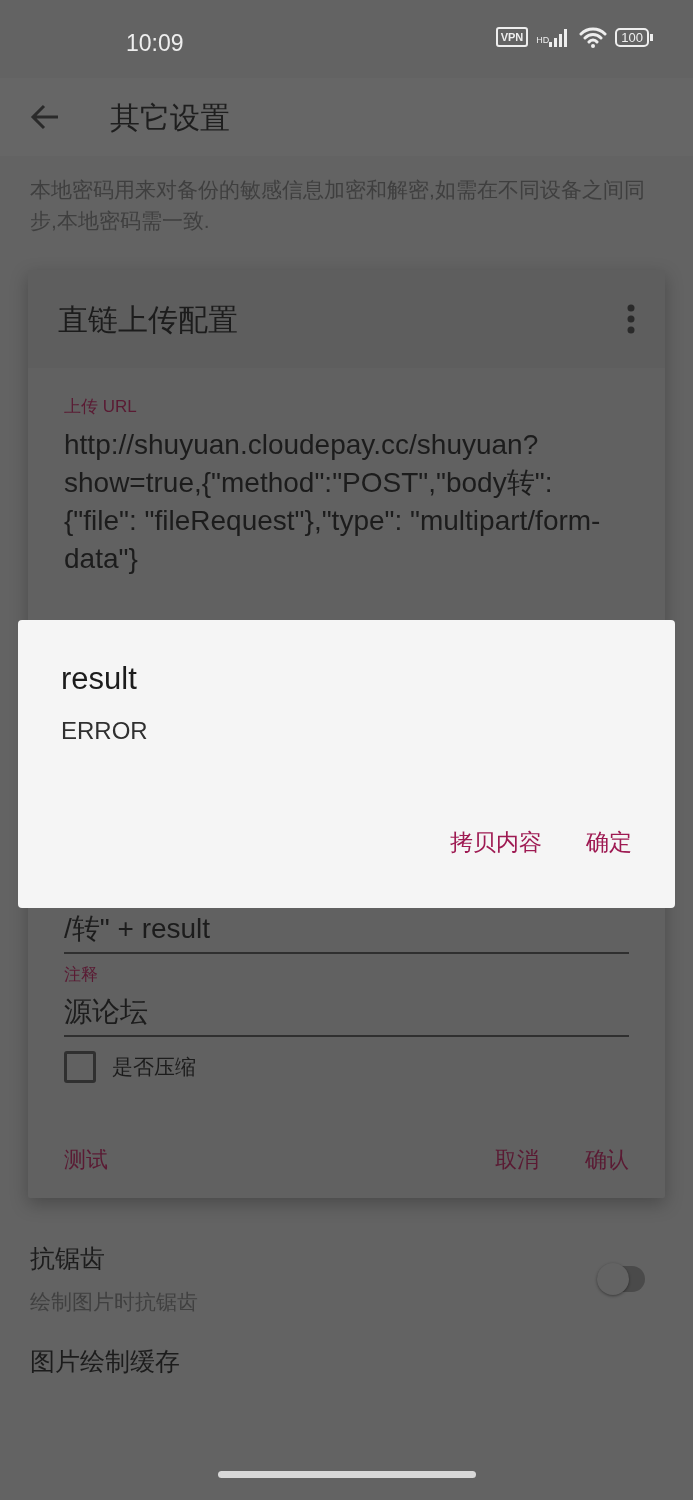 This screenshot has width=693, height=1500. What do you see at coordinates (607, 1159) in the screenshot?
I see `text-button: 确认` at bounding box center [607, 1159].